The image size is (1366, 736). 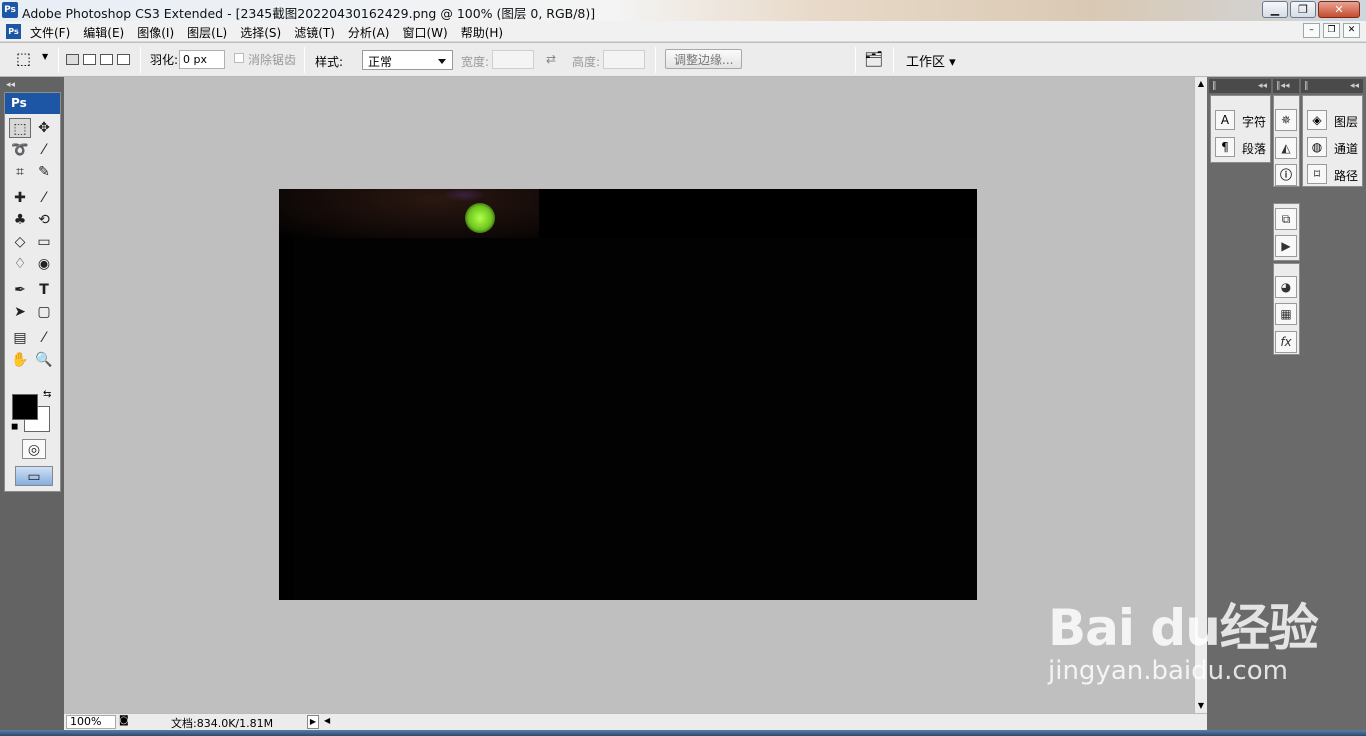 I want to click on window-controls: ▁ ❐ ✕, so click(x=1310, y=9).